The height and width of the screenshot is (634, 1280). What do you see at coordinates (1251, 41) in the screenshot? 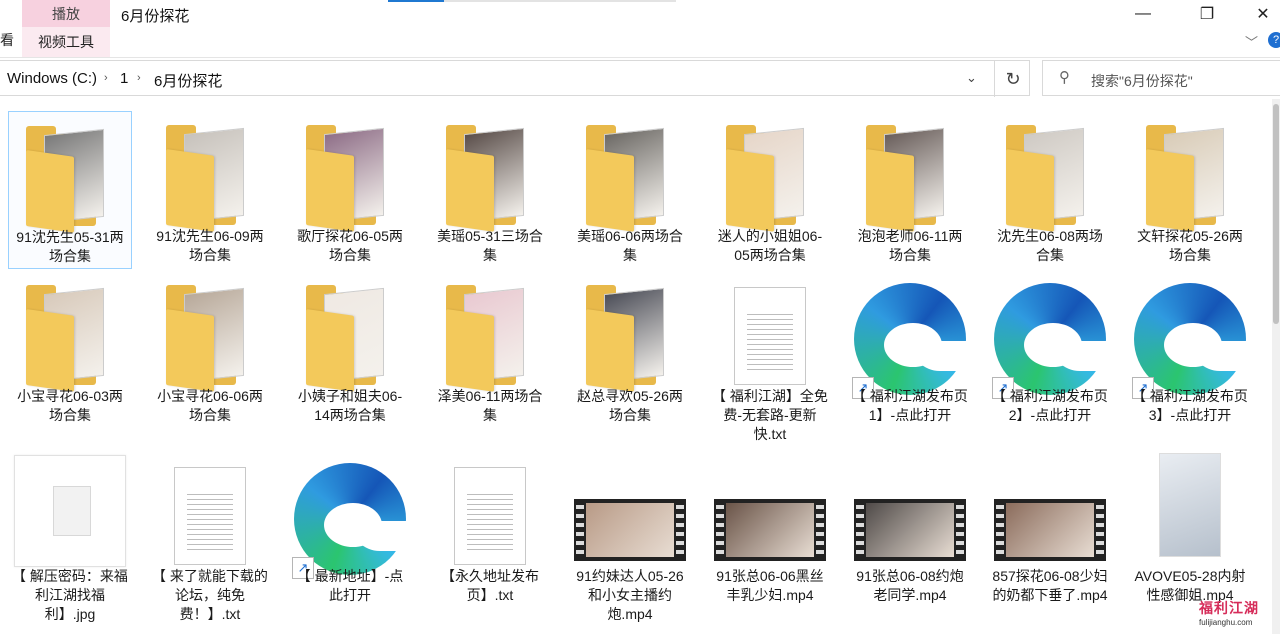
I see `chevron-down-icon: ﹀` at bounding box center [1251, 41].